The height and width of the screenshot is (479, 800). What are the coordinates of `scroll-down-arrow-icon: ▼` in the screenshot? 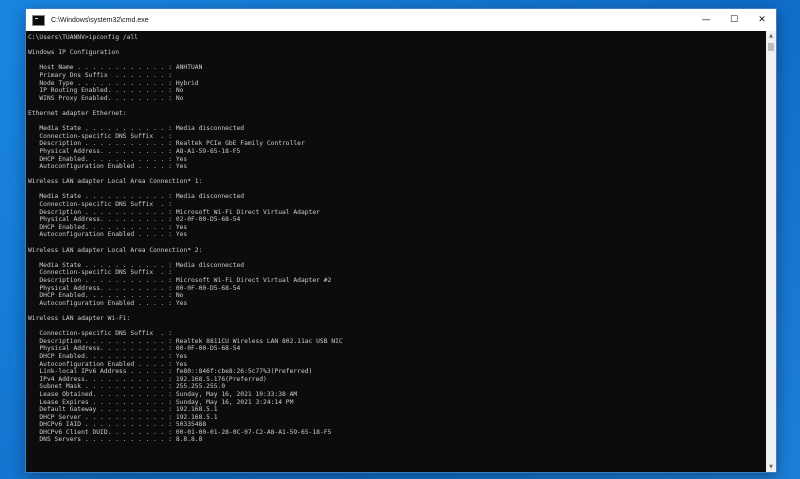 It's located at (771, 467).